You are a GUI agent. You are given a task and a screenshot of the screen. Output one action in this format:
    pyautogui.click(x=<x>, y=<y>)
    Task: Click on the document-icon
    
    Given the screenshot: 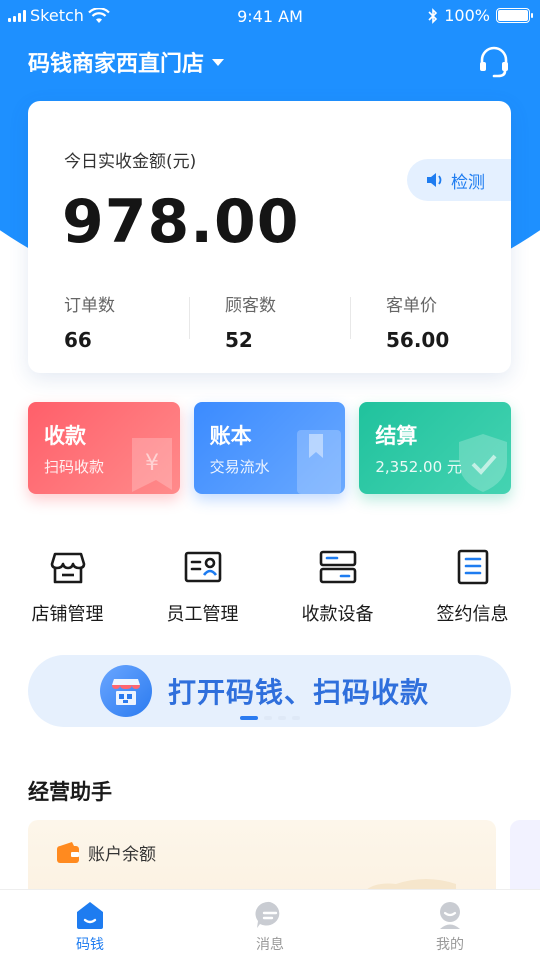 What is the action you would take?
    pyautogui.click(x=472, y=567)
    